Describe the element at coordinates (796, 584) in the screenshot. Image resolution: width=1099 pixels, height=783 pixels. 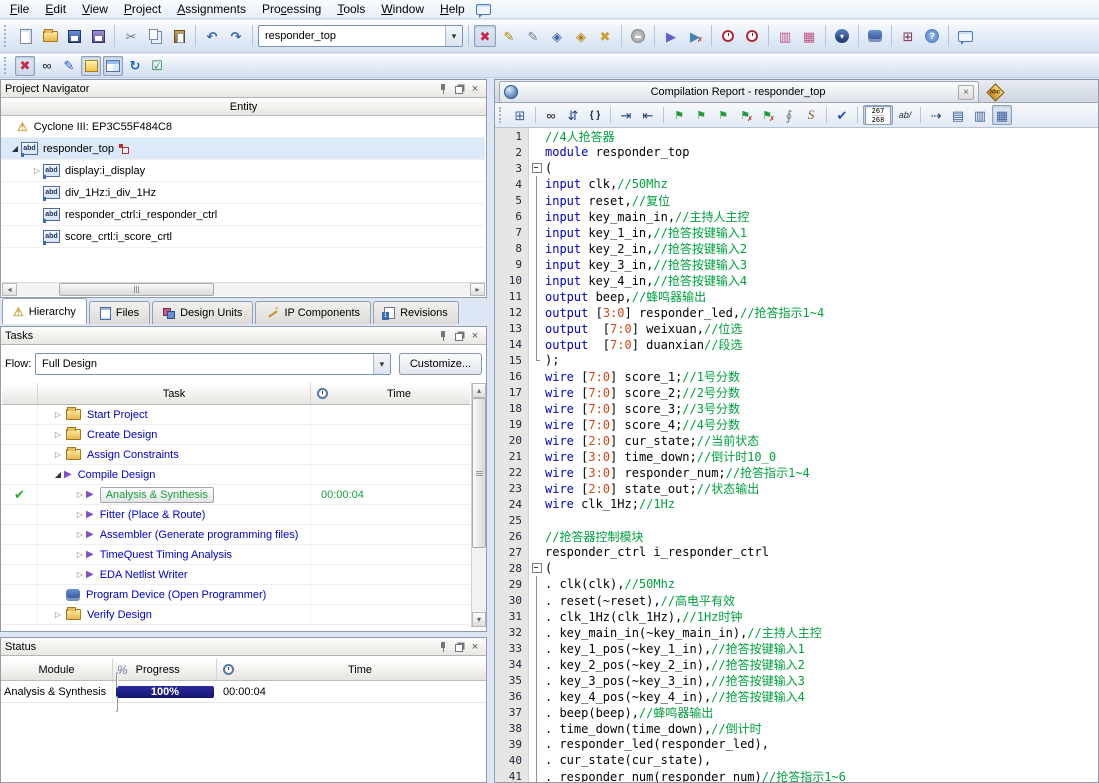
I see `code-line: 29 . clk(clk),//50Mhz` at that location.